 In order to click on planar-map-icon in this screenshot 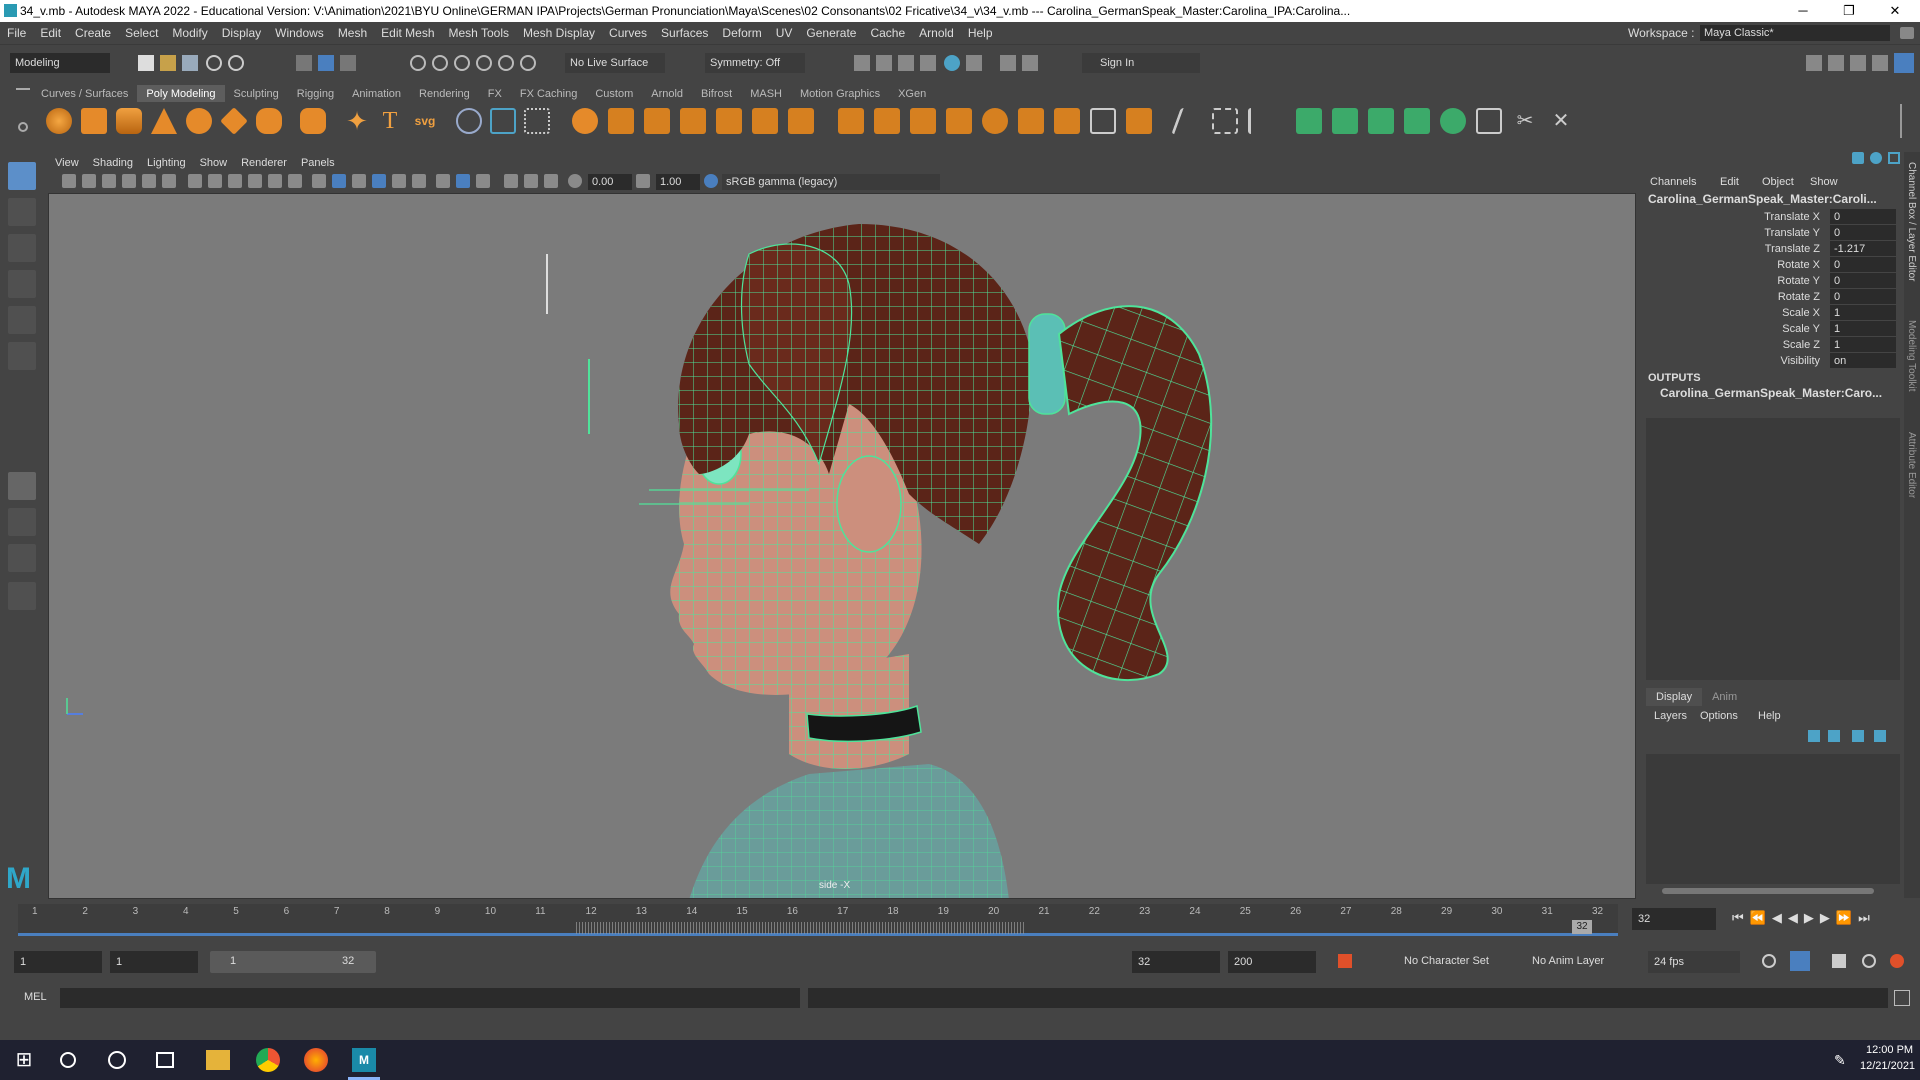, I will do `click(1309, 121)`.